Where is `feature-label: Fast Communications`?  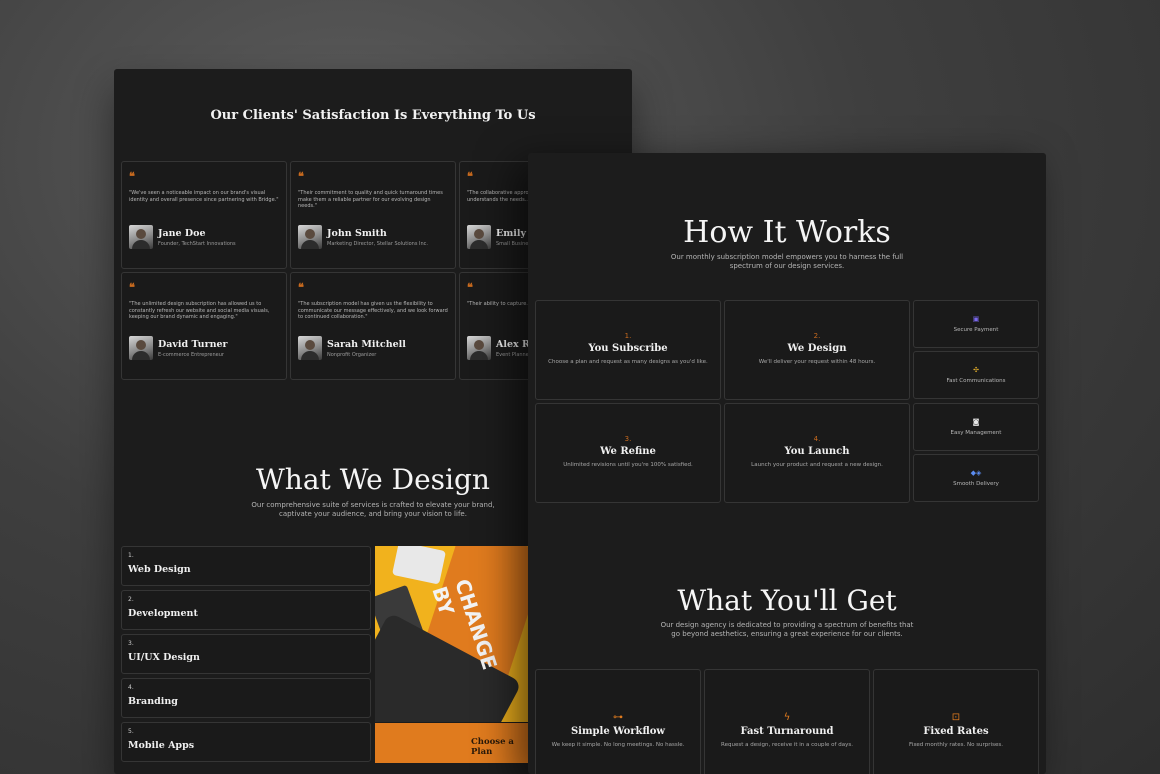 feature-label: Fast Communications is located at coordinates (976, 381).